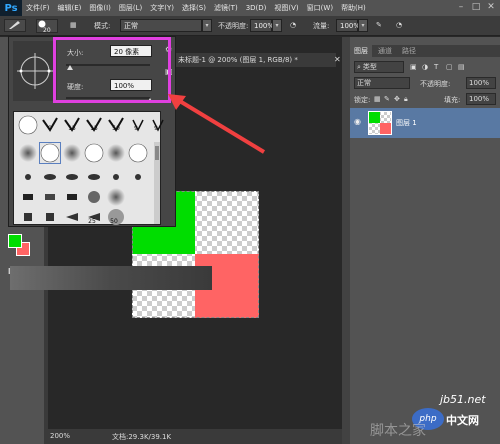 This screenshot has width=500, height=444. I want to click on menu-layer: 图层(L), so click(130, 8).